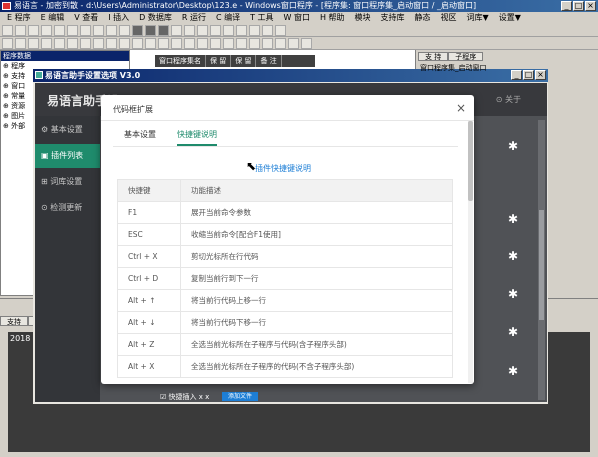 The width and height of the screenshot is (598, 457). I want to click on menu-item: V 查看, so click(86, 18).